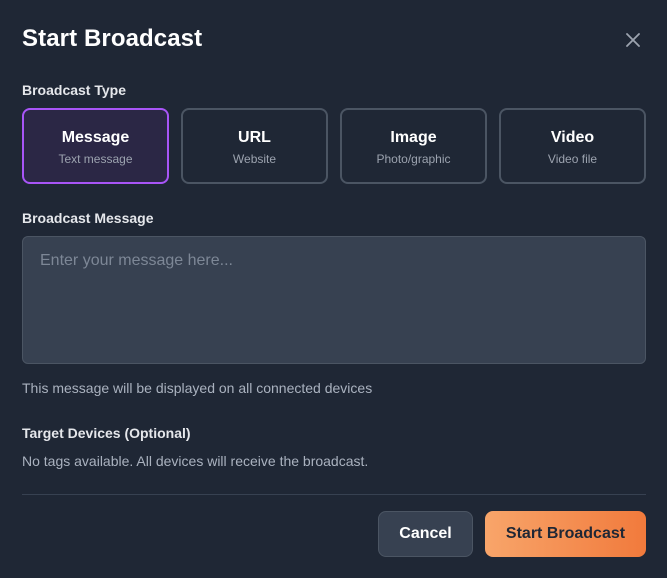 Image resolution: width=667 pixels, height=578 pixels. I want to click on type-option-image: Image Photo/graphic, so click(413, 146).